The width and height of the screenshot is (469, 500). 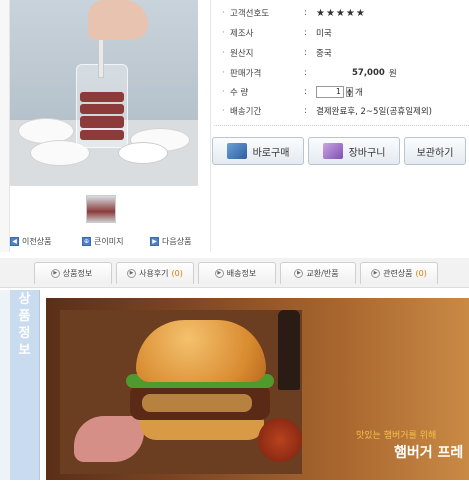 I want to click on product-main-image, so click(x=104, y=93).